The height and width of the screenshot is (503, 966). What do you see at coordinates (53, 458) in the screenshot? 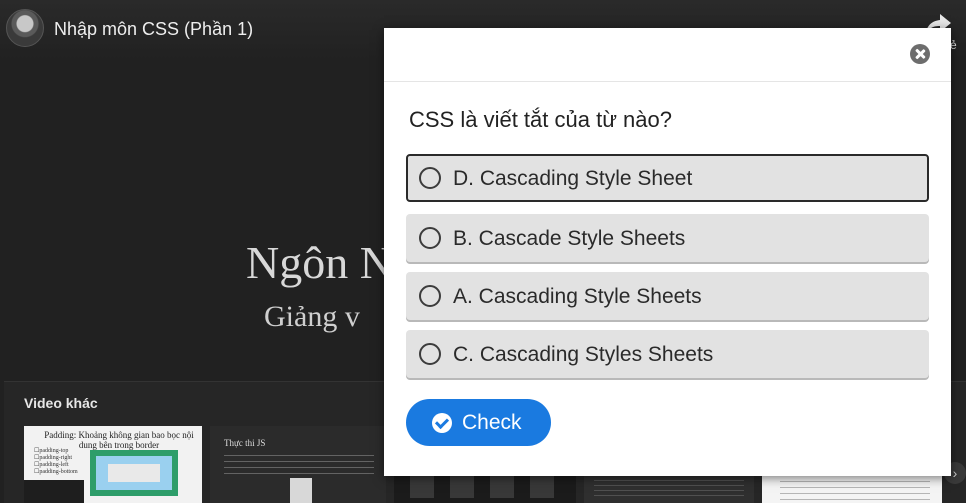
I see `thumbnail-list-item: ☐padding-right` at bounding box center [53, 458].